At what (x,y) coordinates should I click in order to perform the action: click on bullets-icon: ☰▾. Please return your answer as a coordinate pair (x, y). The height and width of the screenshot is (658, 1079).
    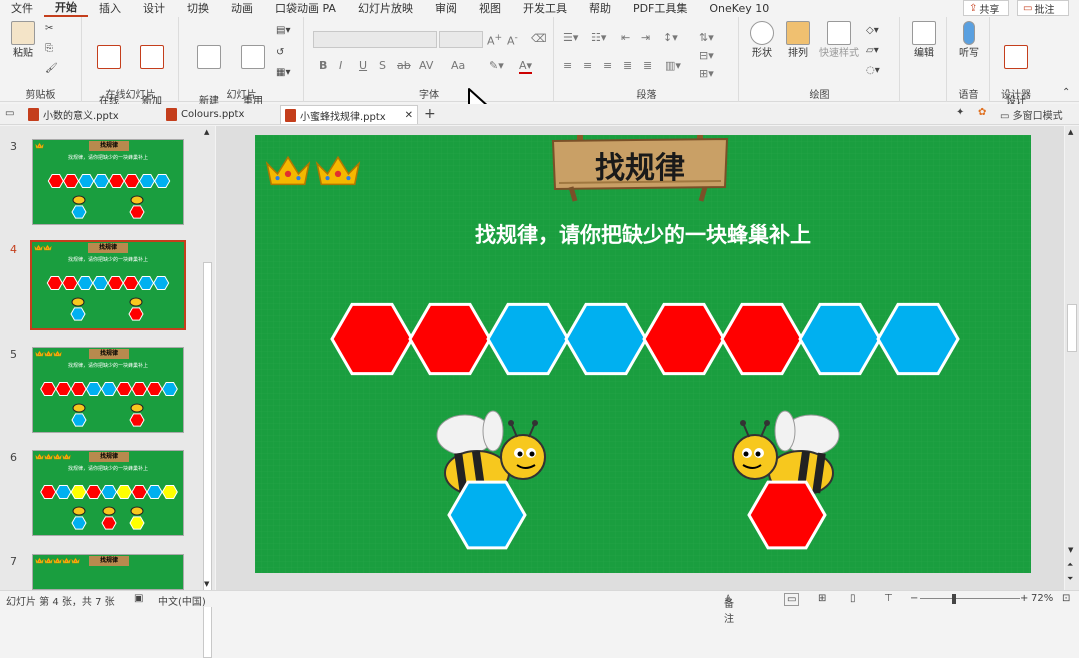
    Looking at the image, I should click on (570, 37).